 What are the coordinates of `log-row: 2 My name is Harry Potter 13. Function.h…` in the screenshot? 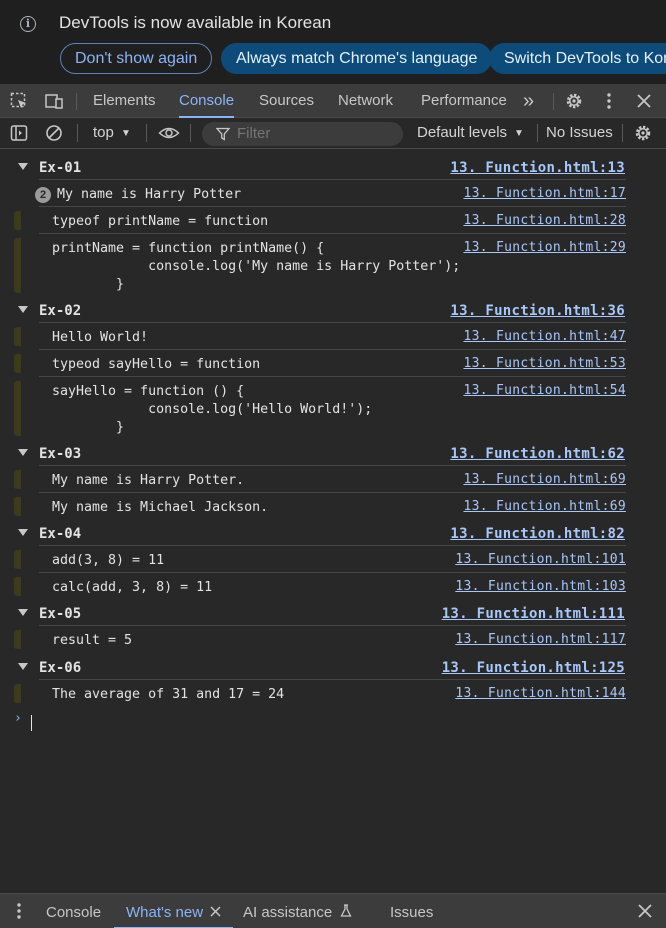 It's located at (333, 193).